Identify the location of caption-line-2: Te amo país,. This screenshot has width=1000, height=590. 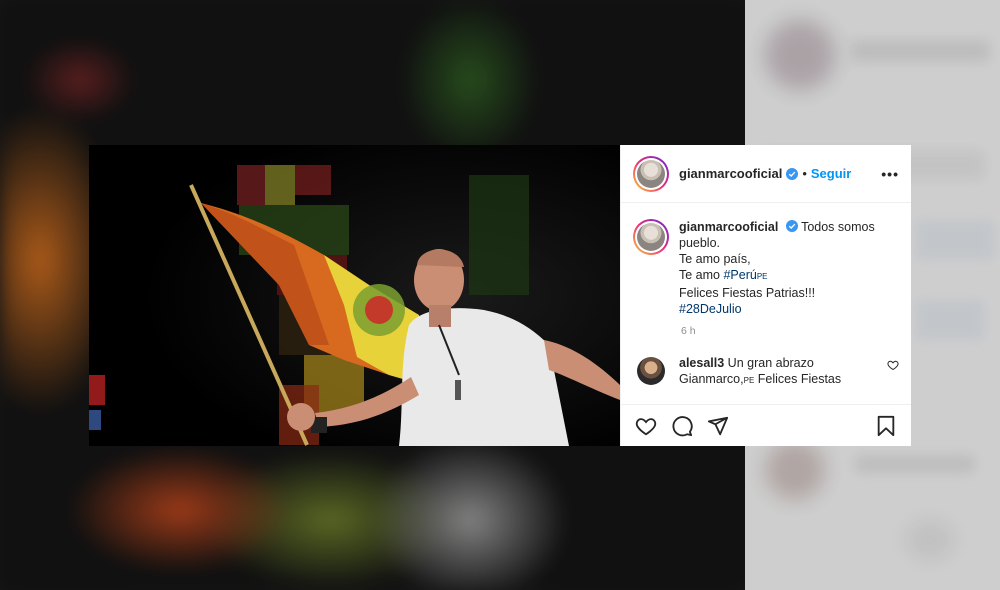
(715, 259).